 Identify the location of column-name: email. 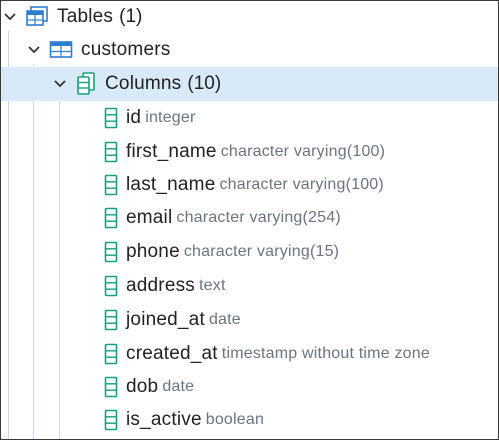
(149, 217).